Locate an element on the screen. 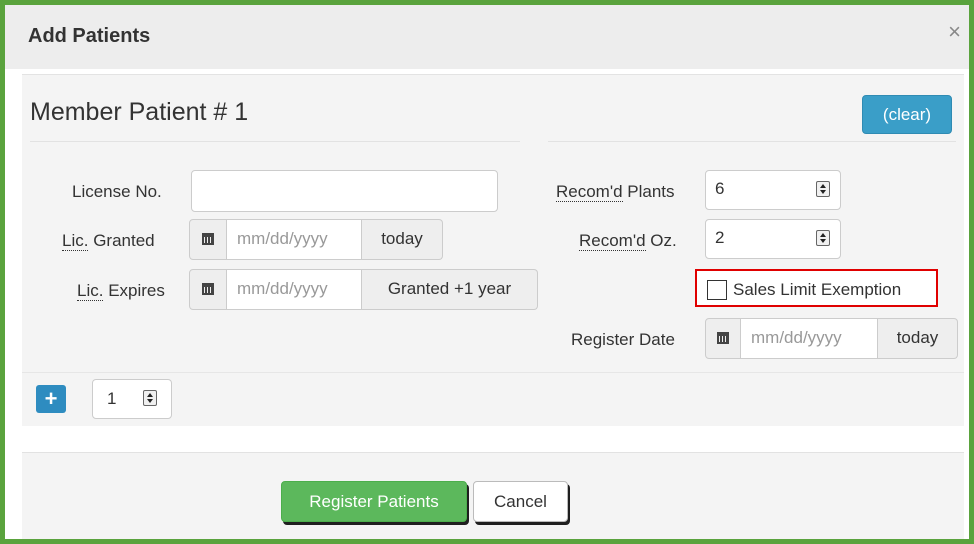 The height and width of the screenshot is (544, 974). sales-limit-exemption-label: Sales Limit Exemption is located at coordinates (817, 289).